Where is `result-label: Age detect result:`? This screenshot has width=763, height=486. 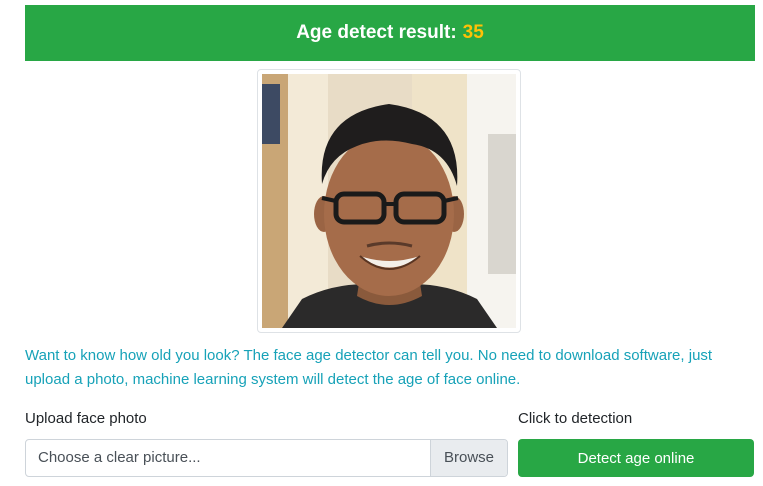 result-label: Age detect result: is located at coordinates (376, 32).